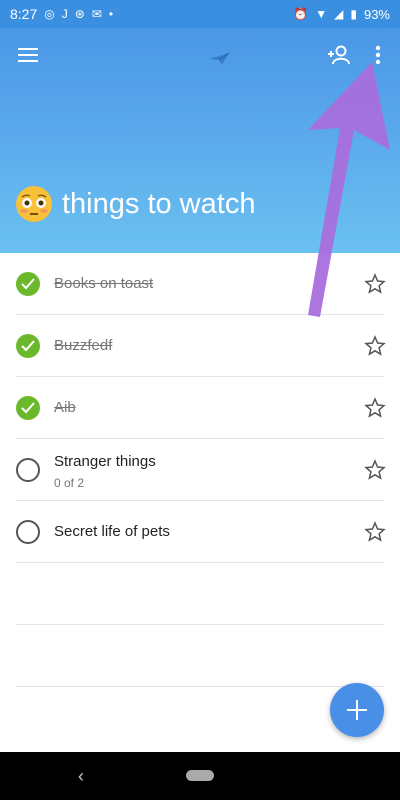 The image size is (400, 800). I want to click on mail-icon: ✉, so click(96, 14).